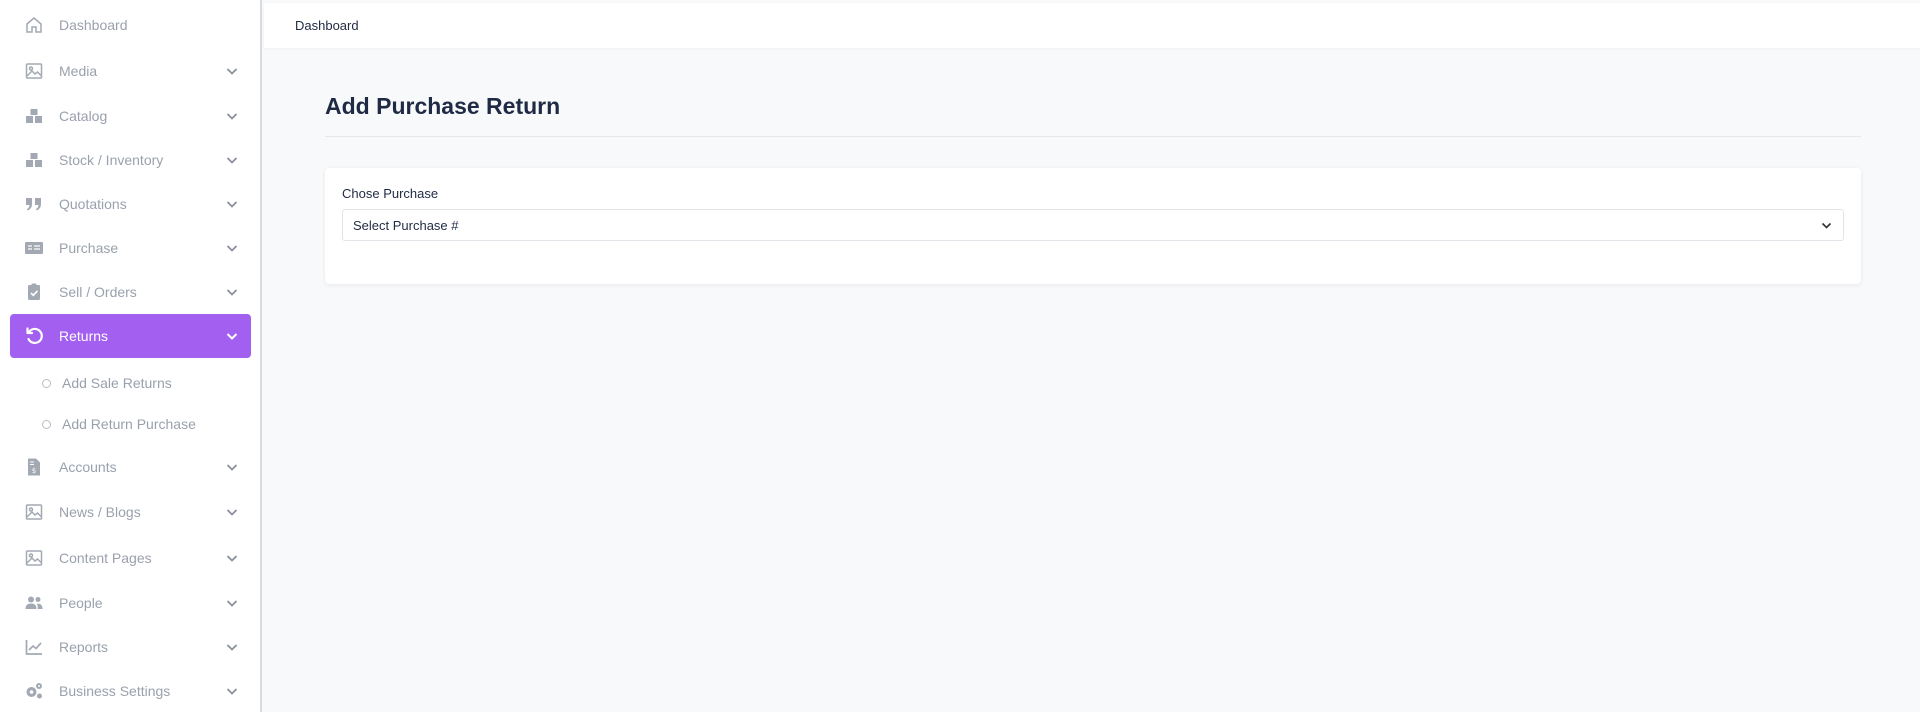 This screenshot has width=1920, height=712. Describe the element at coordinates (130, 204) in the screenshot. I see `sidebar-item-quotations: Quotations` at that location.